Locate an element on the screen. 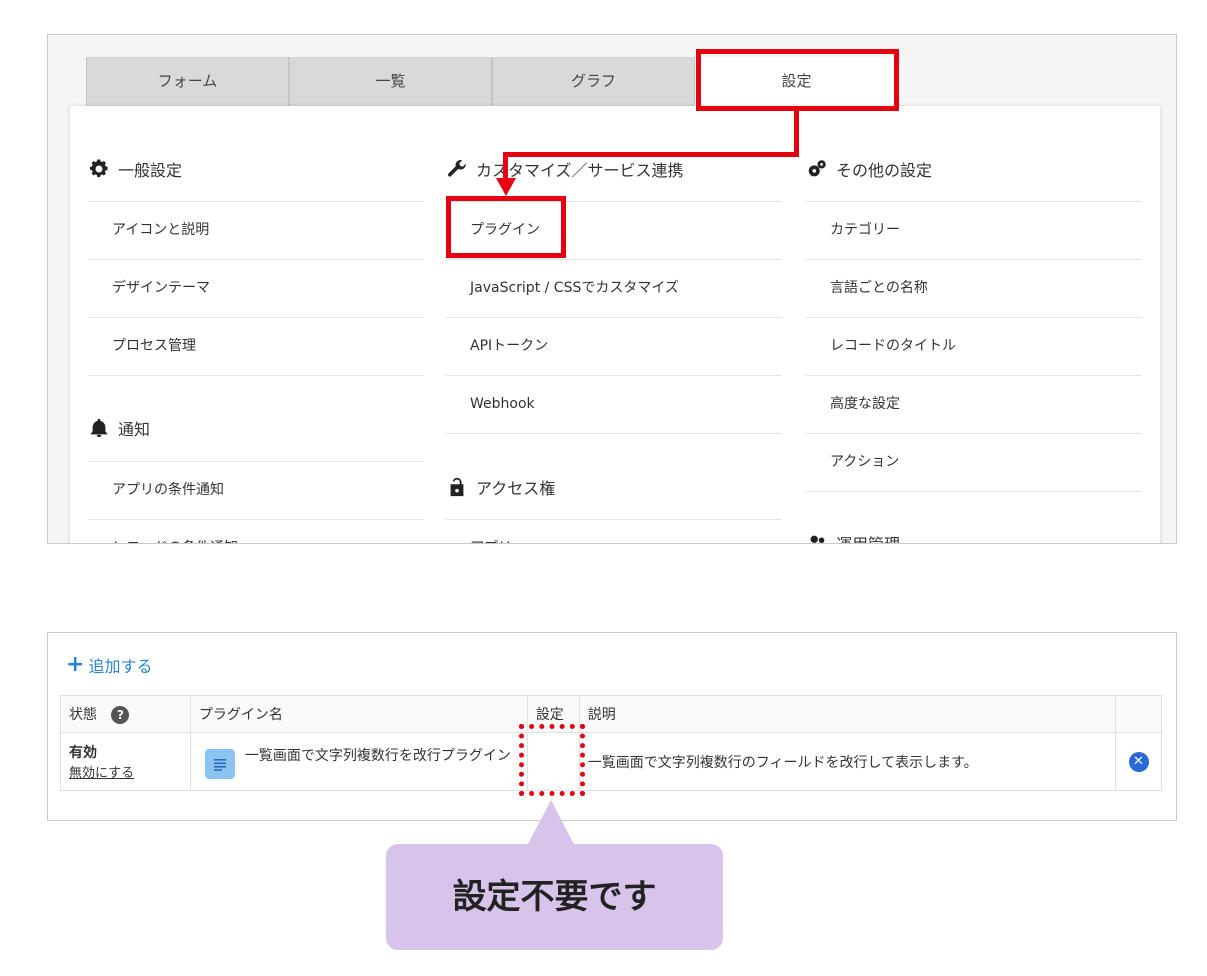 The width and height of the screenshot is (1207, 976). plus-icon: + is located at coordinates (75, 664).